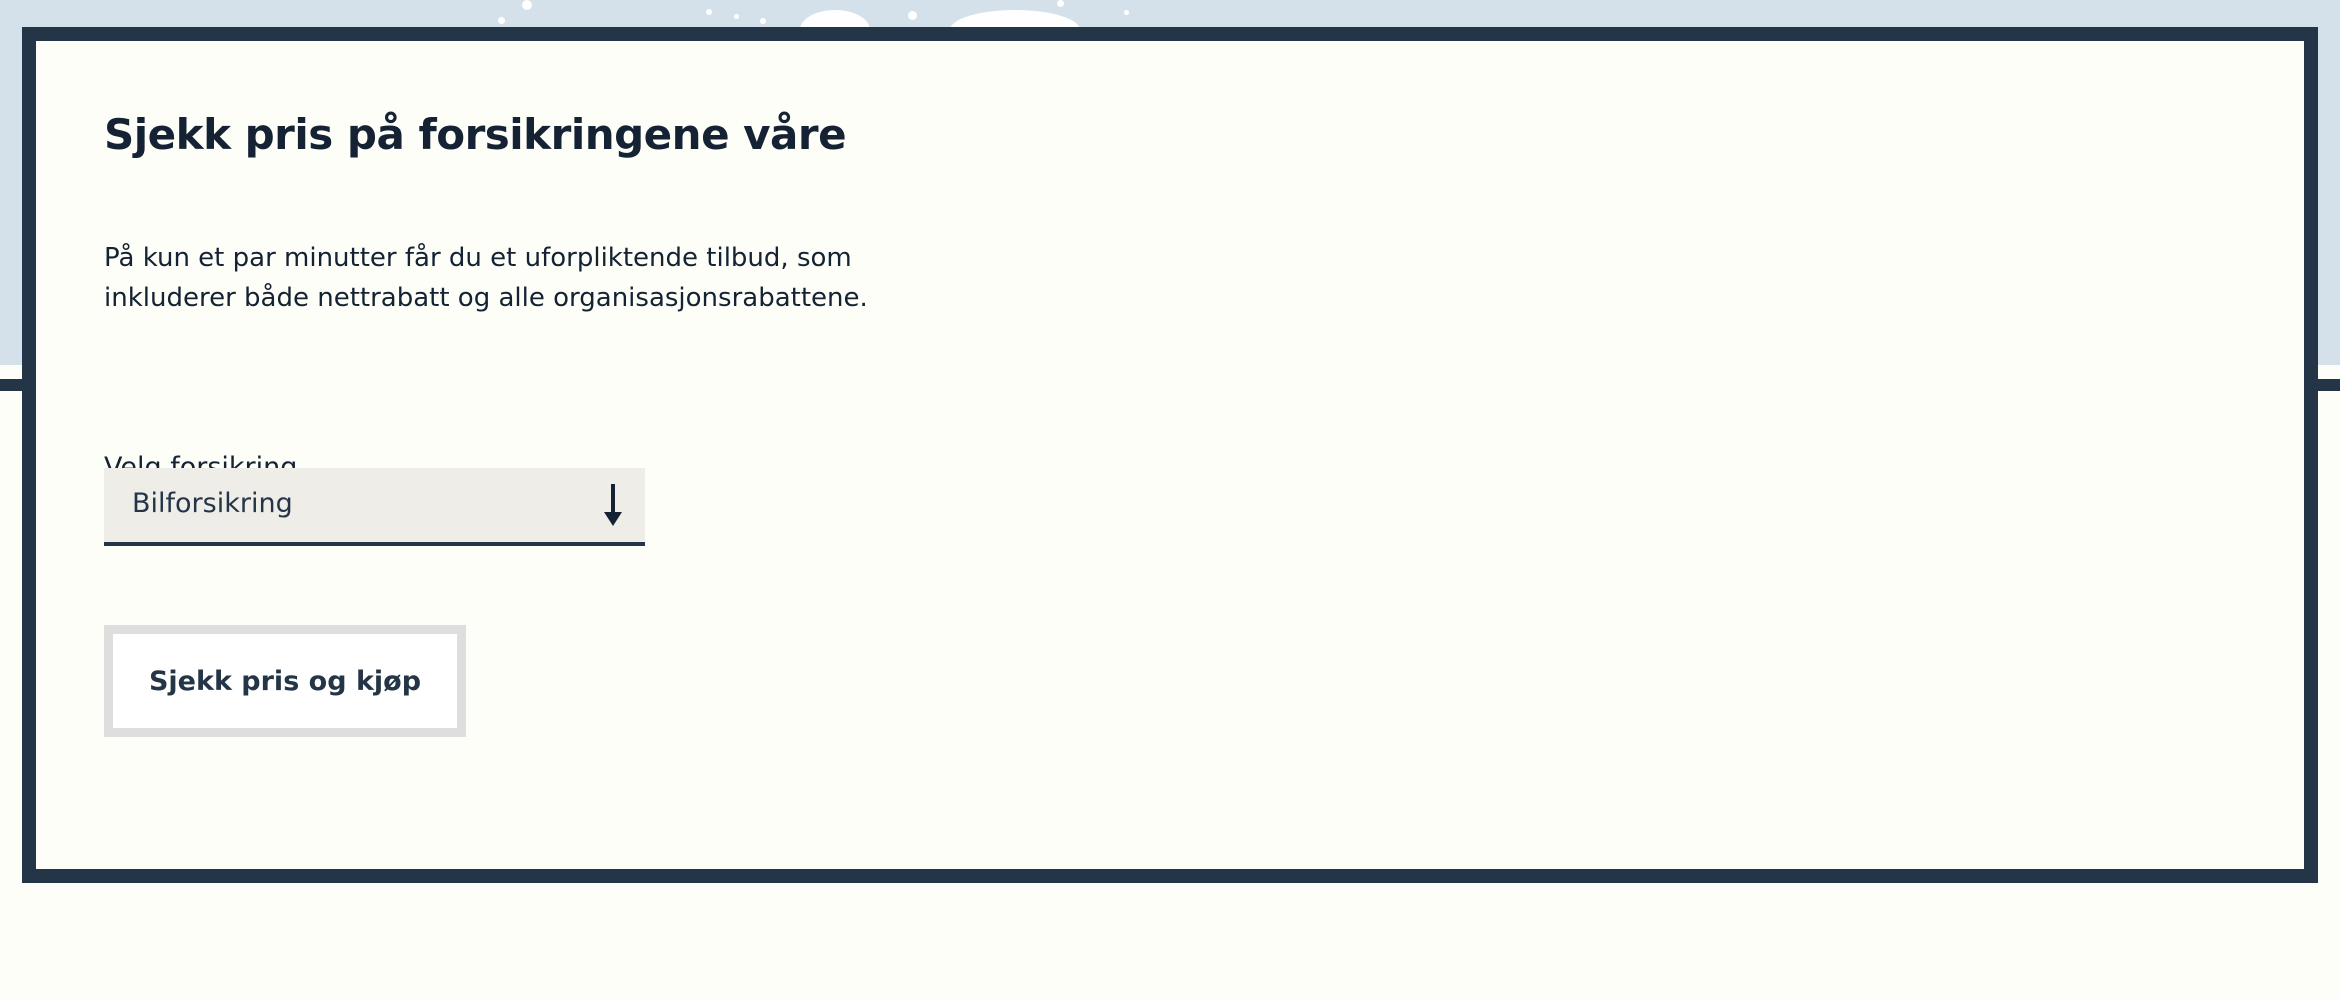 This screenshot has height=999, width=2340. What do you see at coordinates (285, 681) in the screenshot?
I see `check-price-button: Sjekk pris og kjøp` at bounding box center [285, 681].